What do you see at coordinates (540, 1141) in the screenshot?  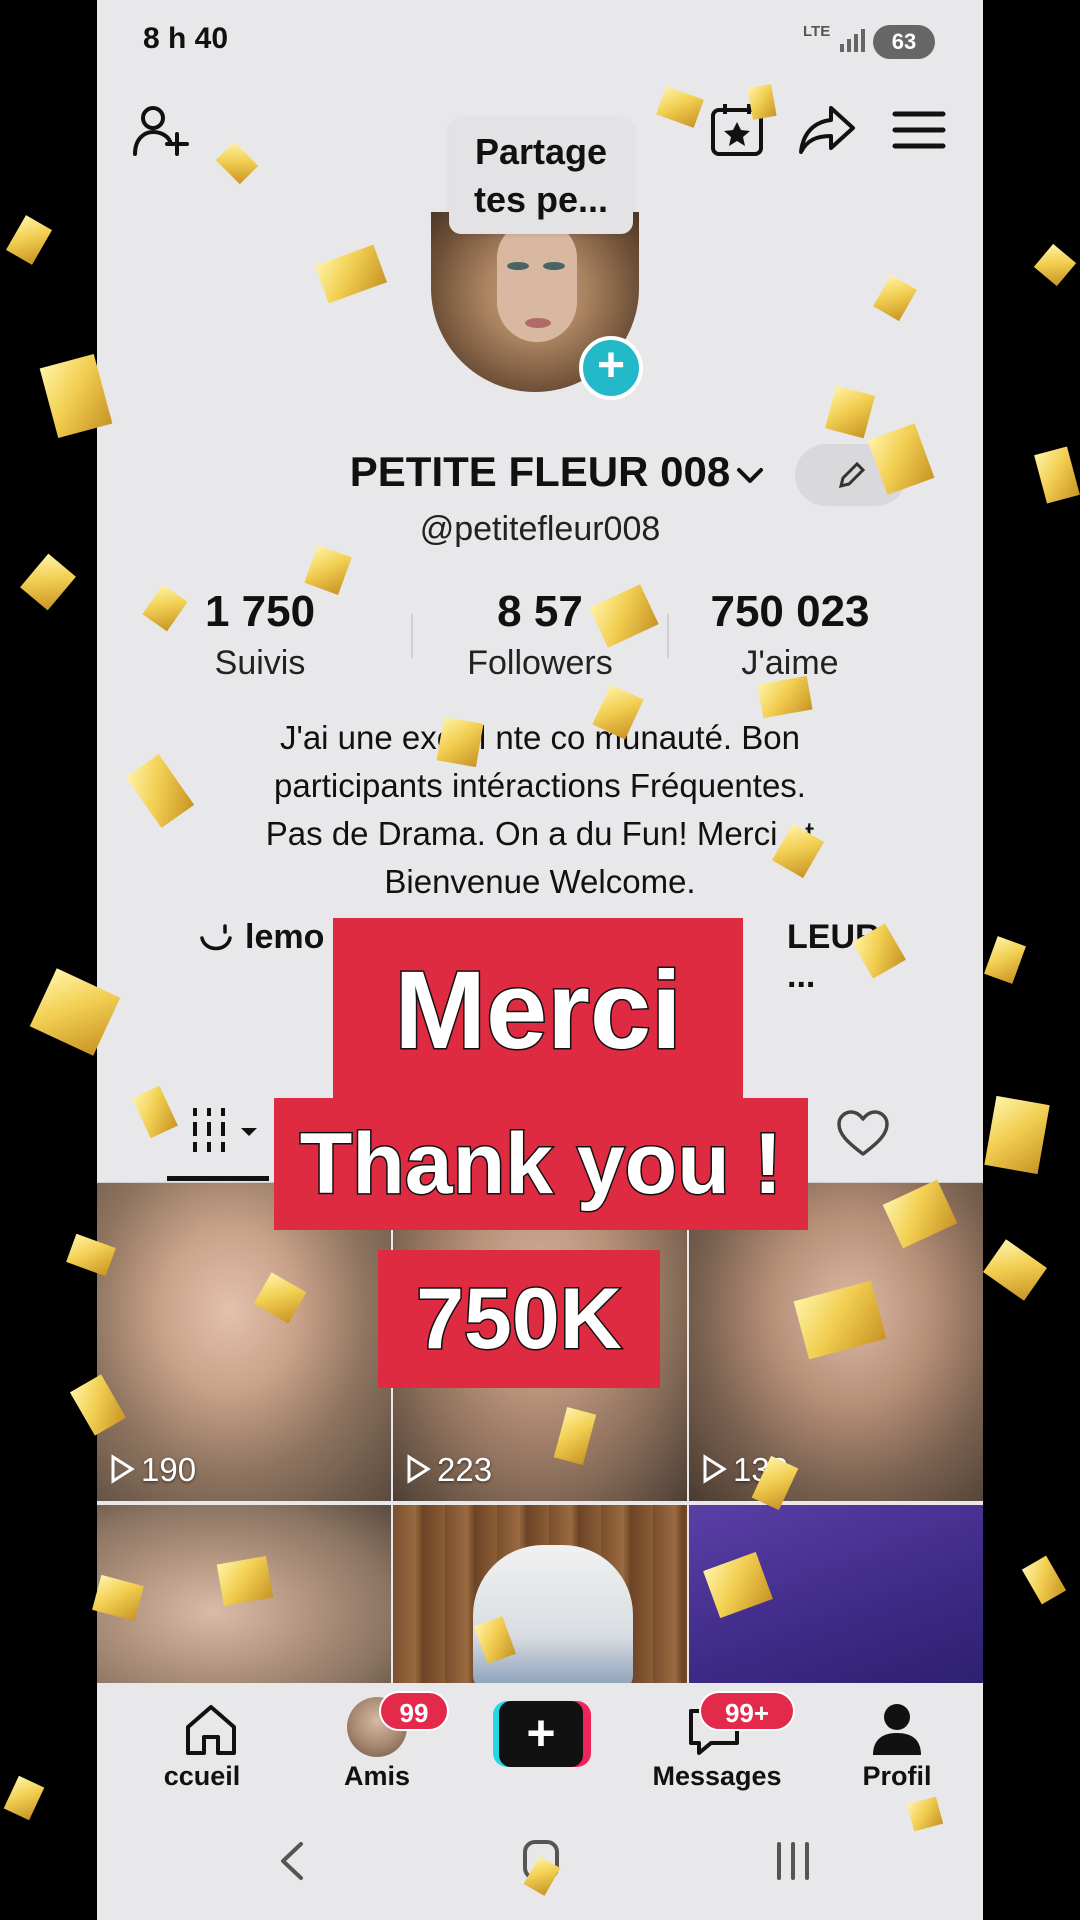 I see `profile-tabs` at bounding box center [540, 1141].